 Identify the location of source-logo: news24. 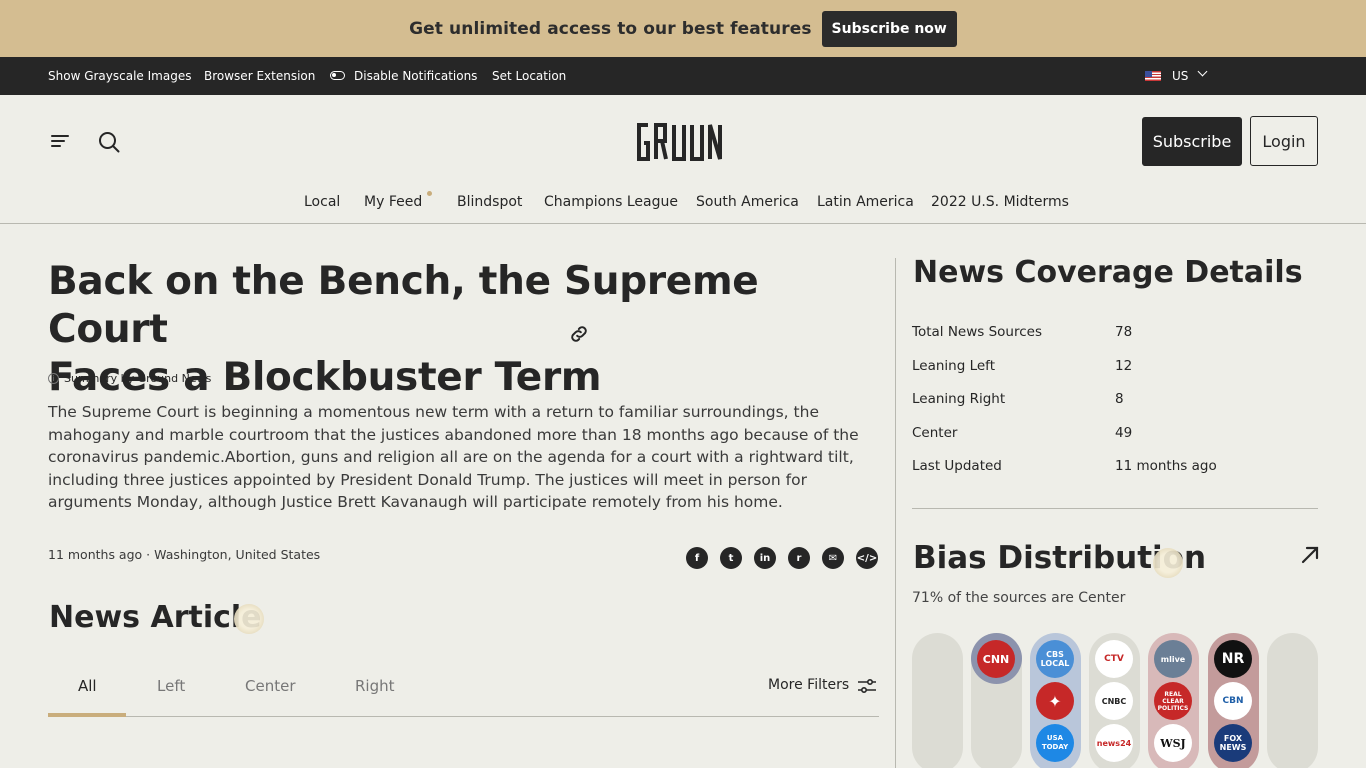
(1114, 743).